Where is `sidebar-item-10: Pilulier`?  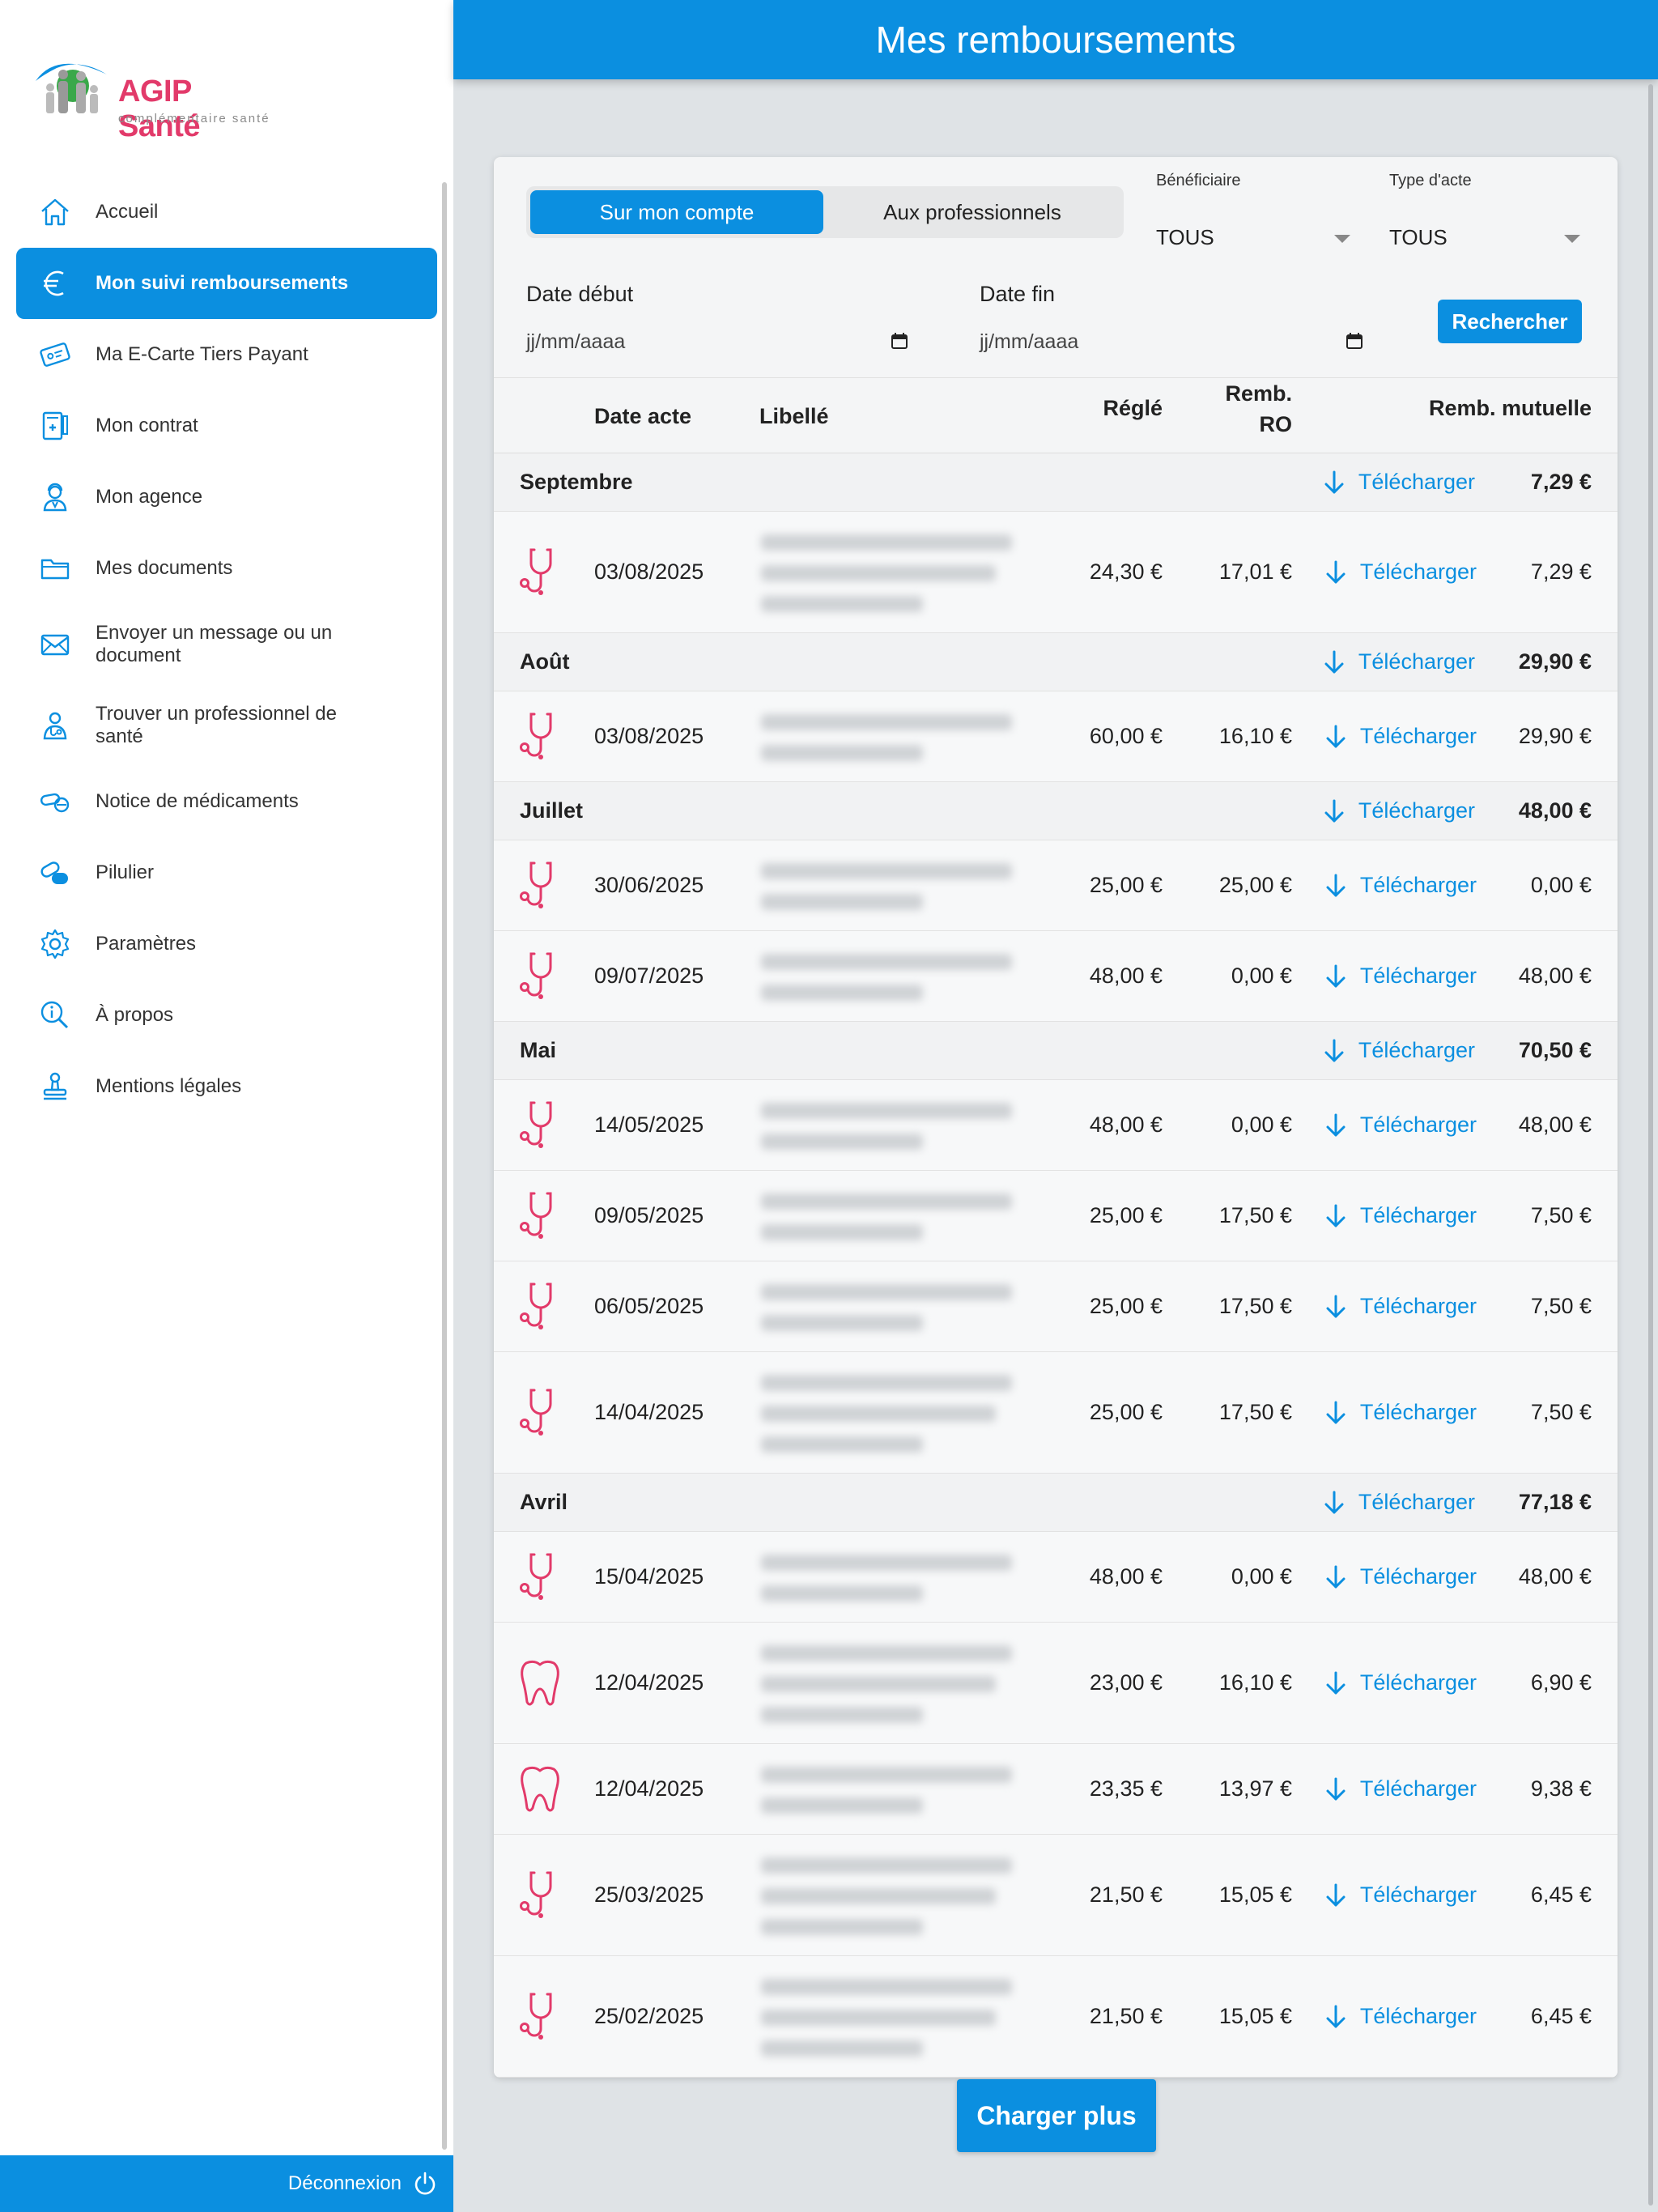
sidebar-item-10: Pilulier is located at coordinates (226, 873).